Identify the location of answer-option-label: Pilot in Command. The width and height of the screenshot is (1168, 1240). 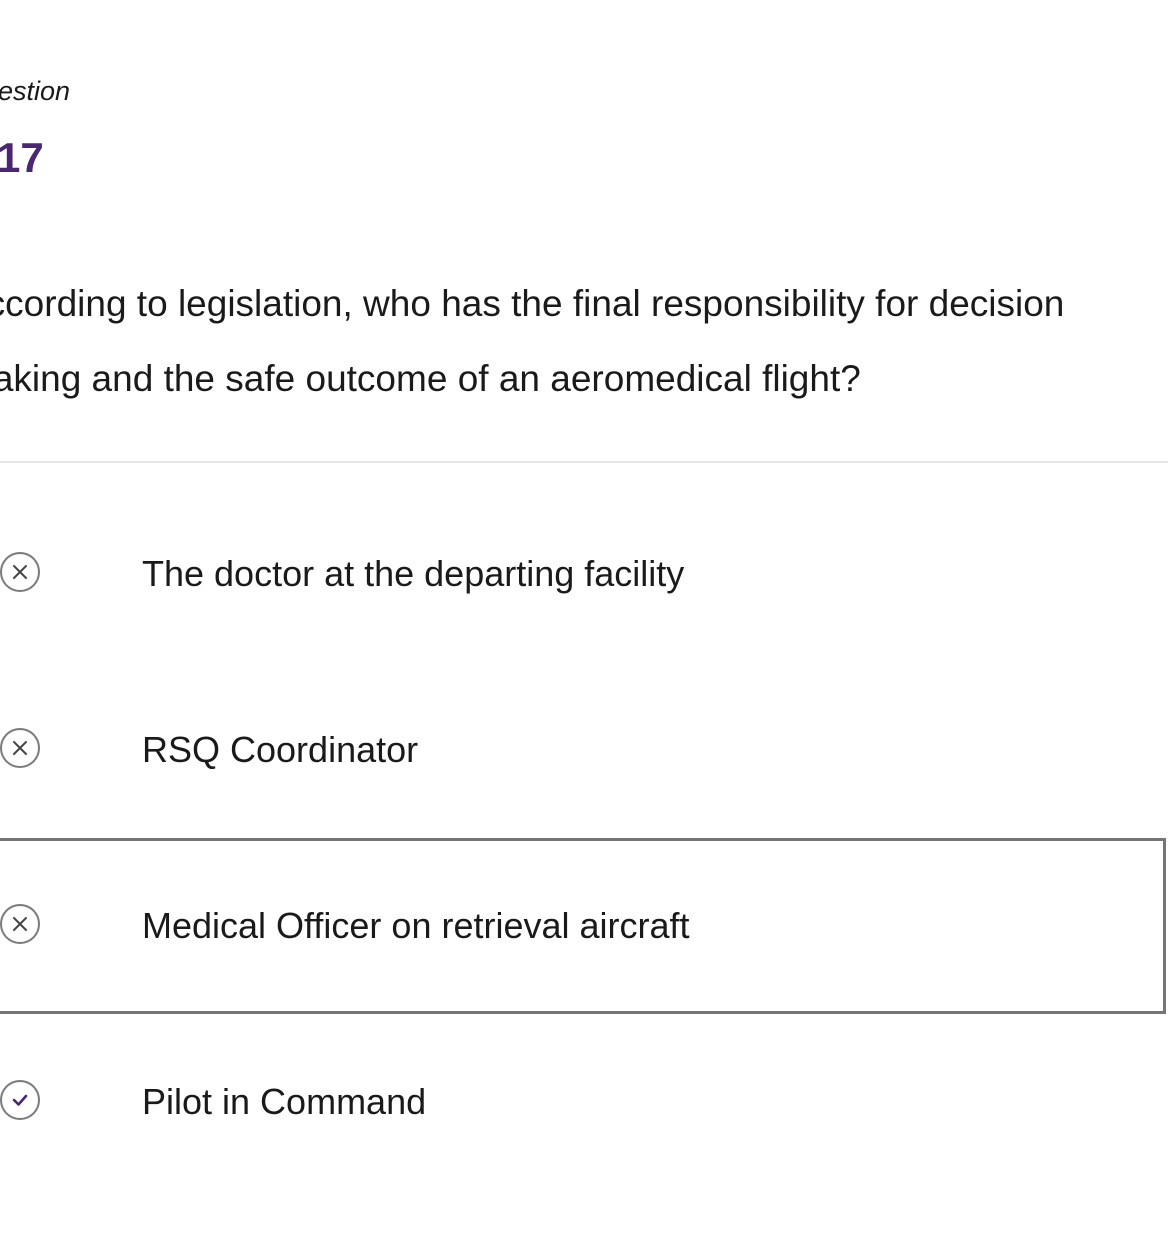
(284, 1101).